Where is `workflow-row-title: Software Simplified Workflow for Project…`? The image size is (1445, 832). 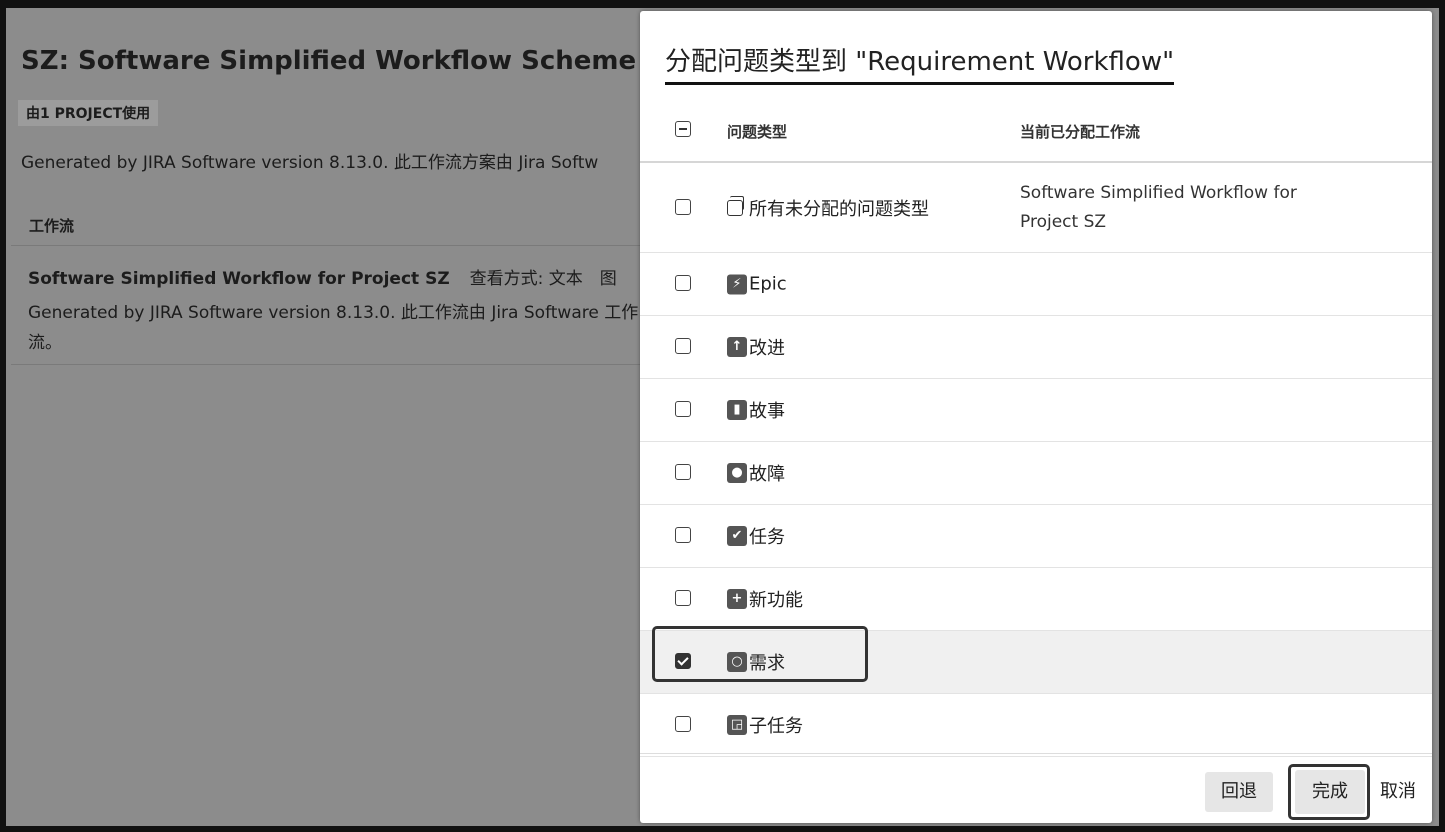 workflow-row-title: Software Simplified Workflow for Project… is located at coordinates (322, 276).